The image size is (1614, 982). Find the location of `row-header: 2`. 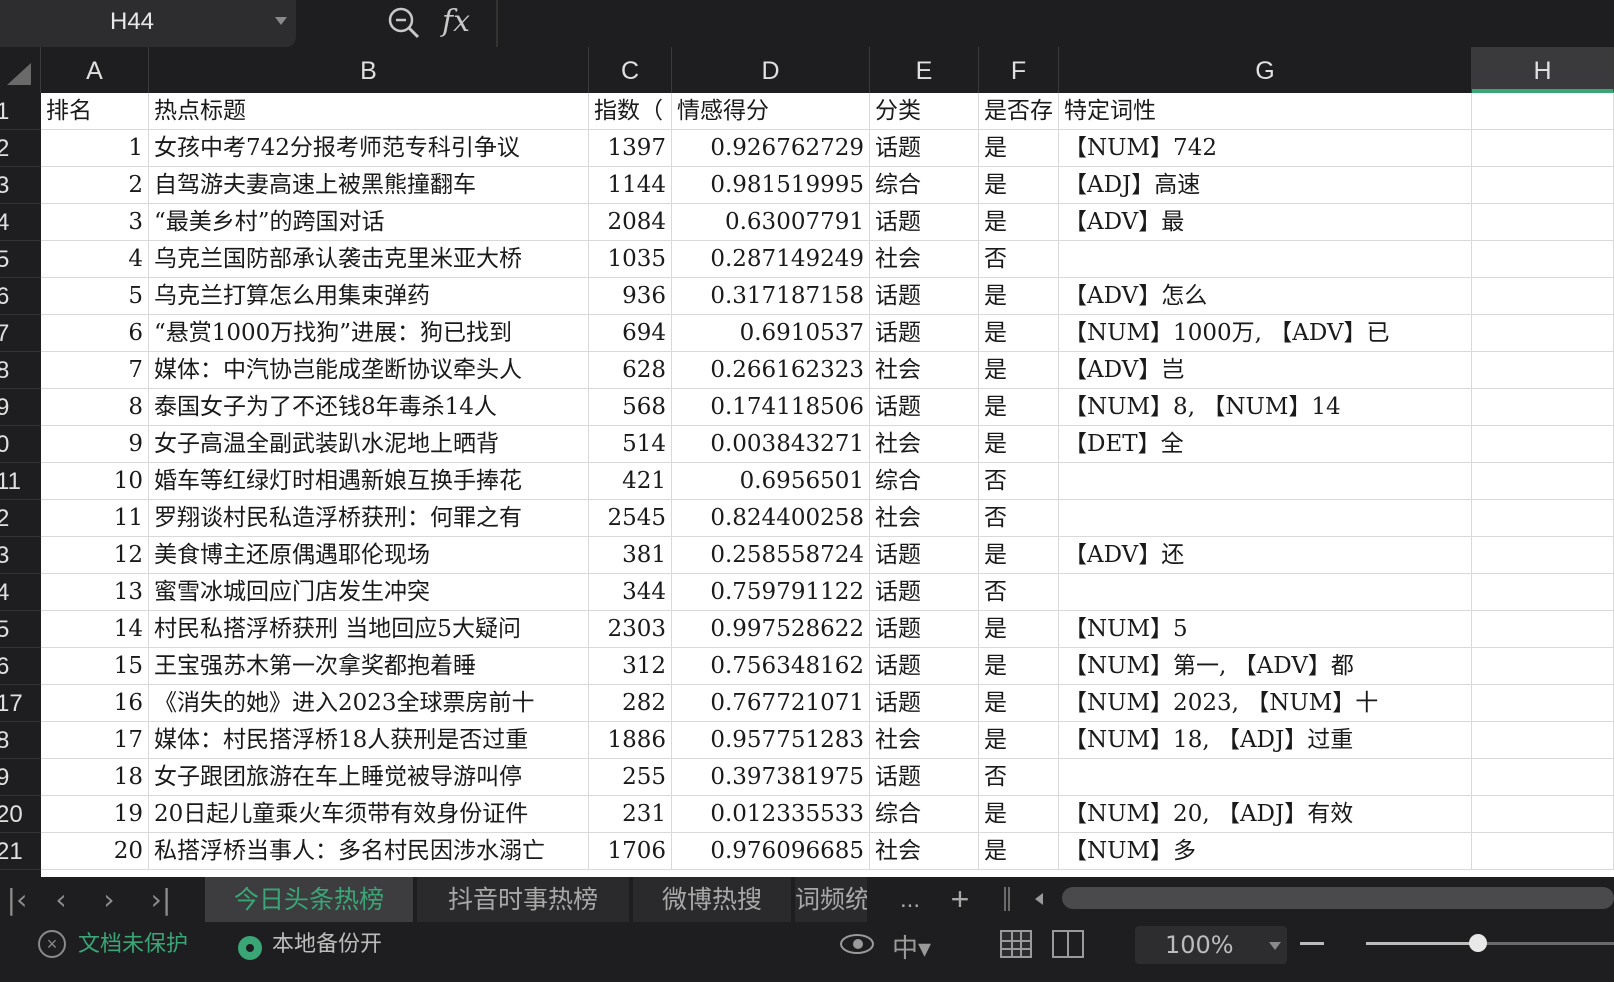

row-header: 2 is located at coordinates (20, 518).